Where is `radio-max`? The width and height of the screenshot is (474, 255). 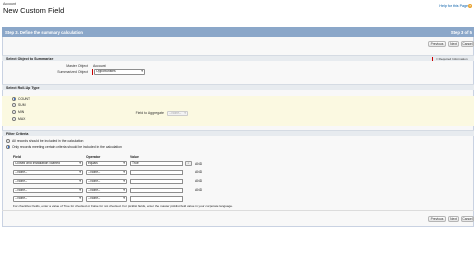
radio-max is located at coordinates (14, 119).